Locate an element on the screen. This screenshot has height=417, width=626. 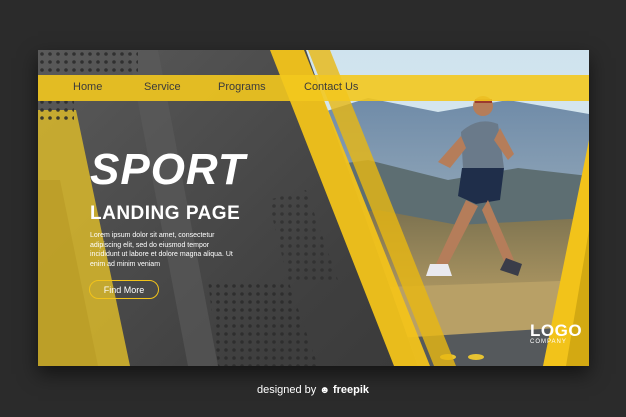
find-more-button: Find More is located at coordinates (124, 289).